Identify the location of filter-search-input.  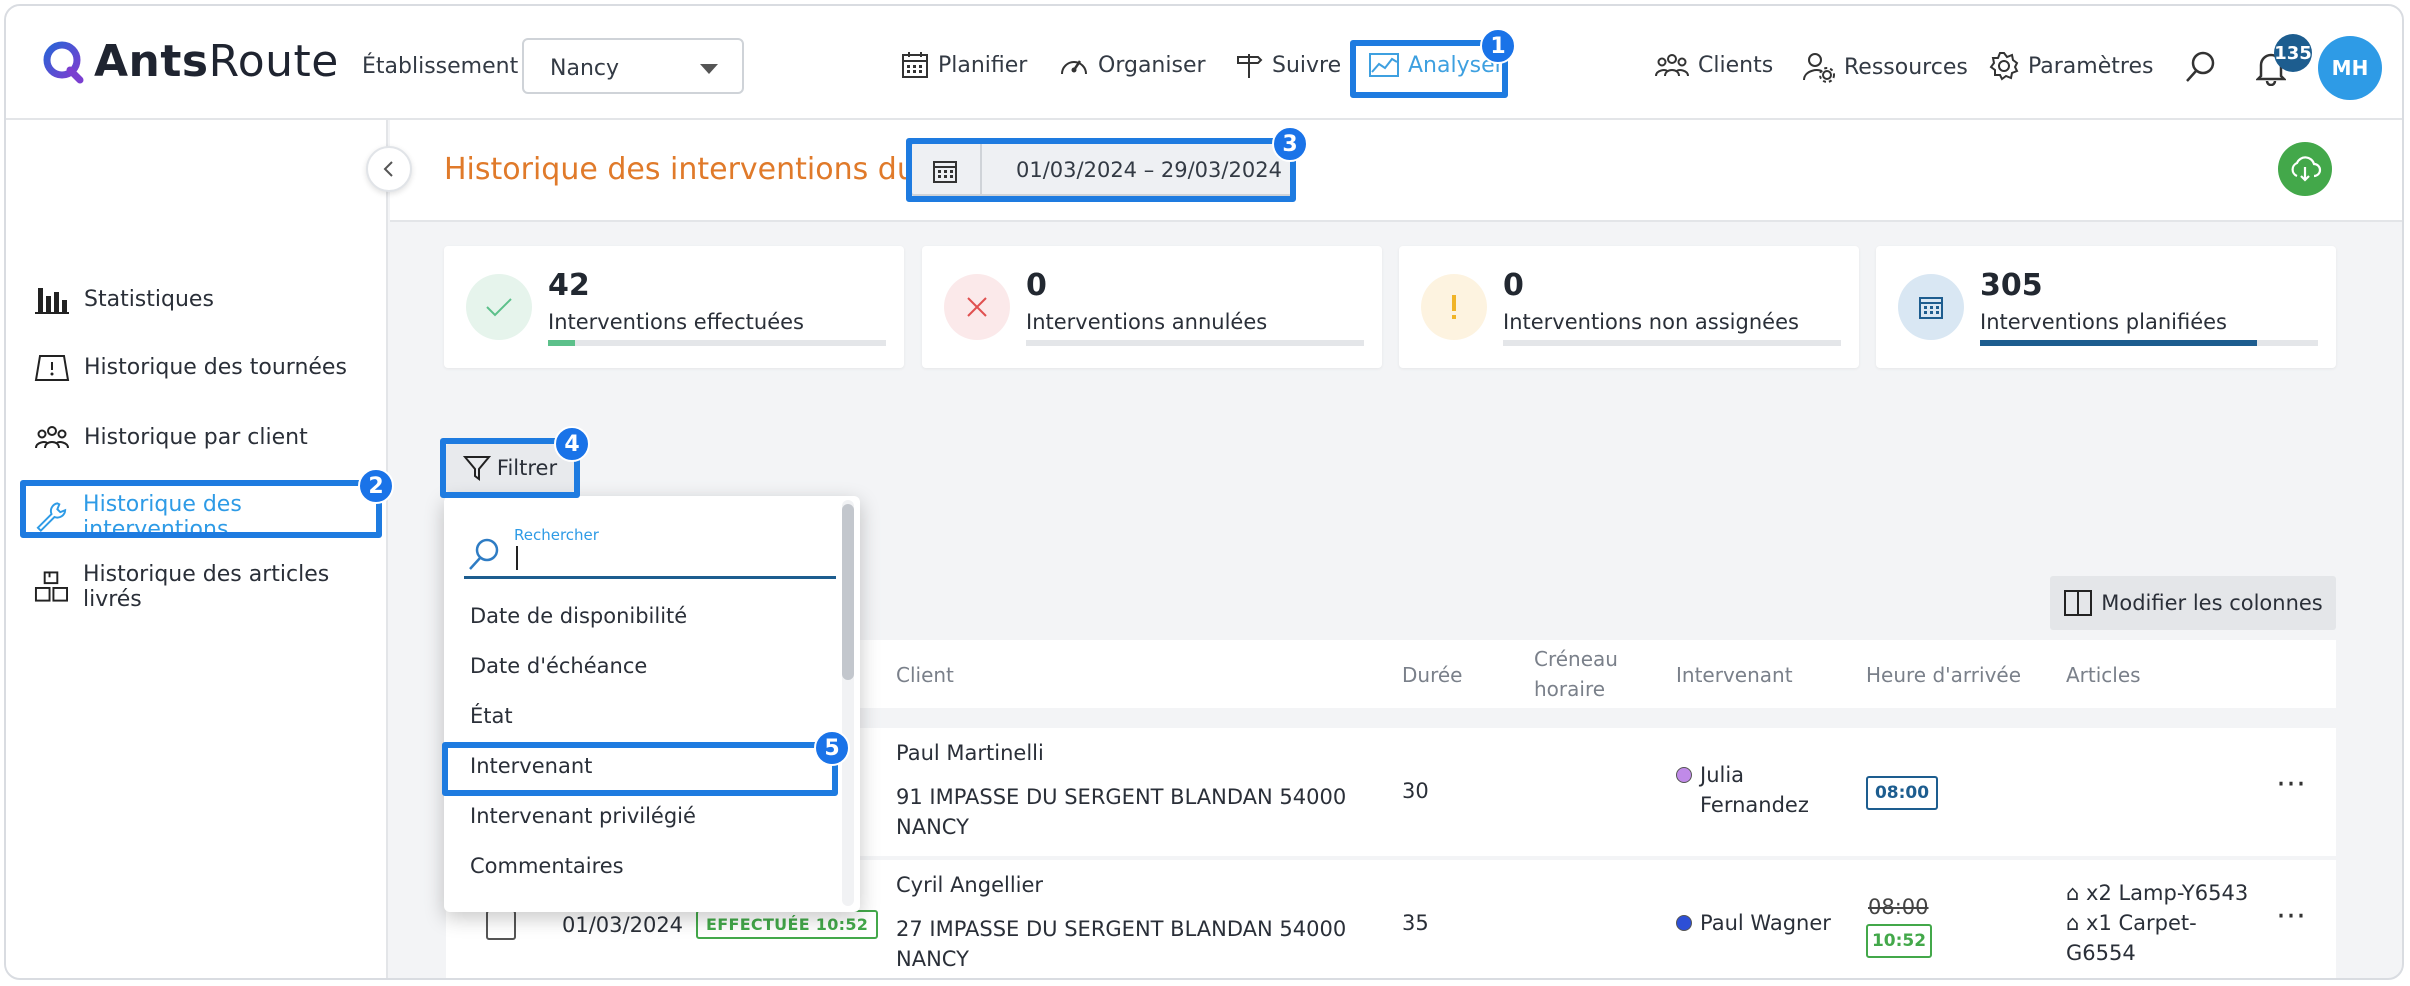
(517, 558).